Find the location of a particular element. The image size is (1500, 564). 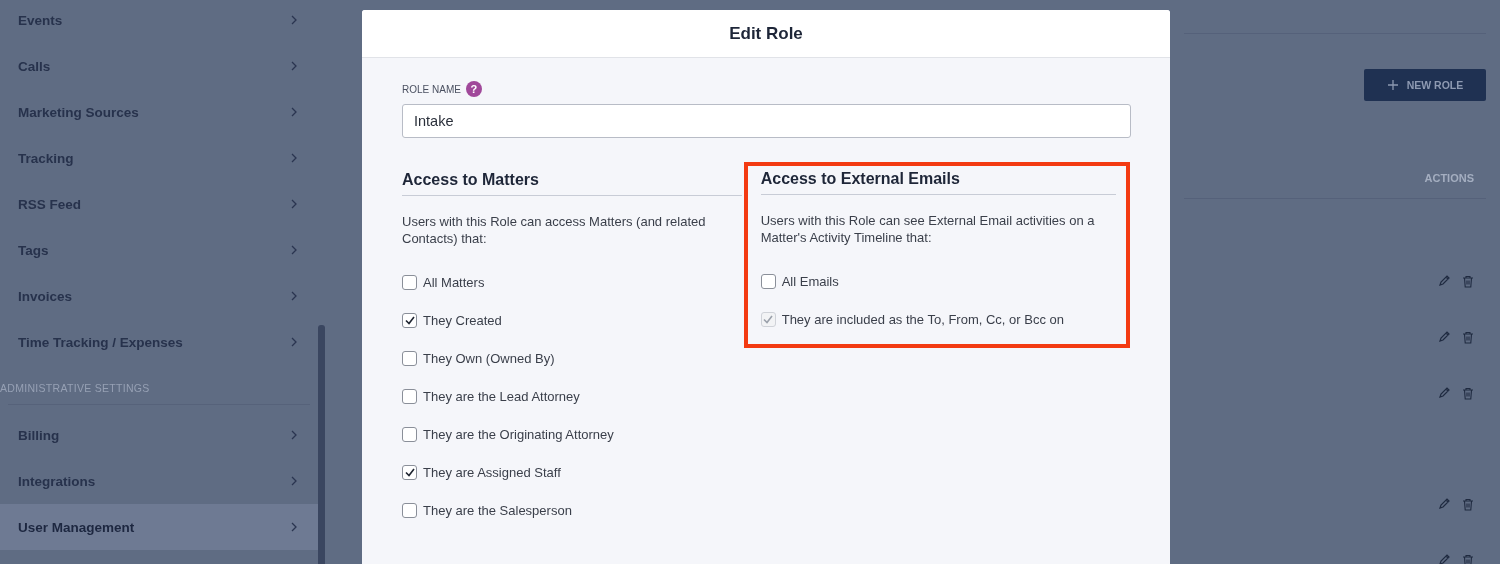

field-label: ROLE NAME is located at coordinates (431, 89).